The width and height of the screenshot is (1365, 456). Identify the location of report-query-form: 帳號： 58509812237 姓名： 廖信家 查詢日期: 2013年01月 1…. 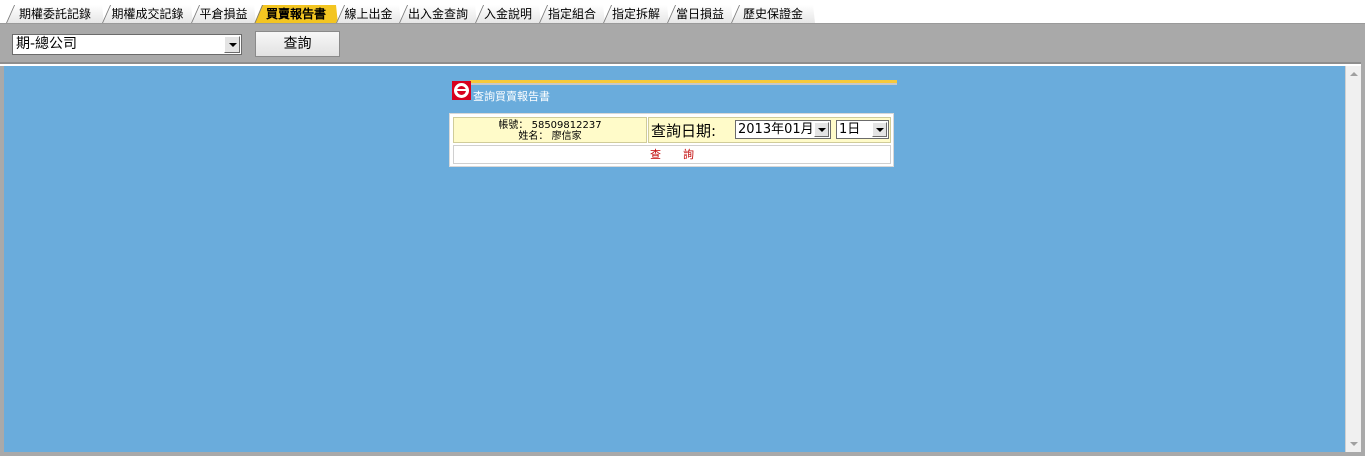
(671, 140).